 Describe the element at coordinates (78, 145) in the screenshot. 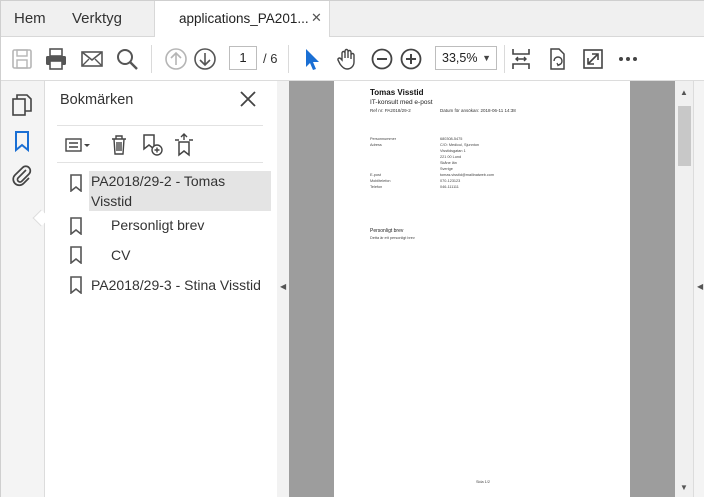

I see `options-menu-icon` at that location.